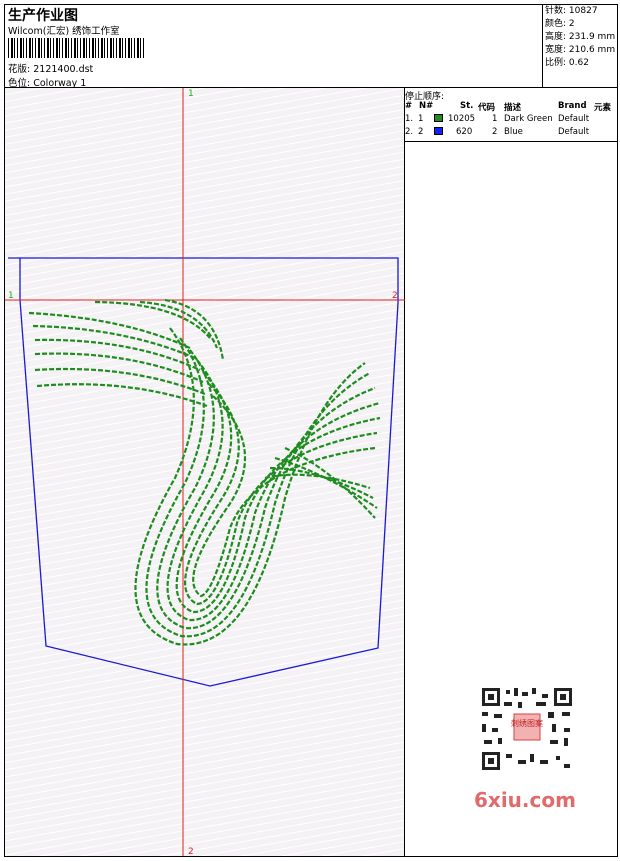  Describe the element at coordinates (11, 296) in the screenshot. I see `guide-label-left: 1` at that location.